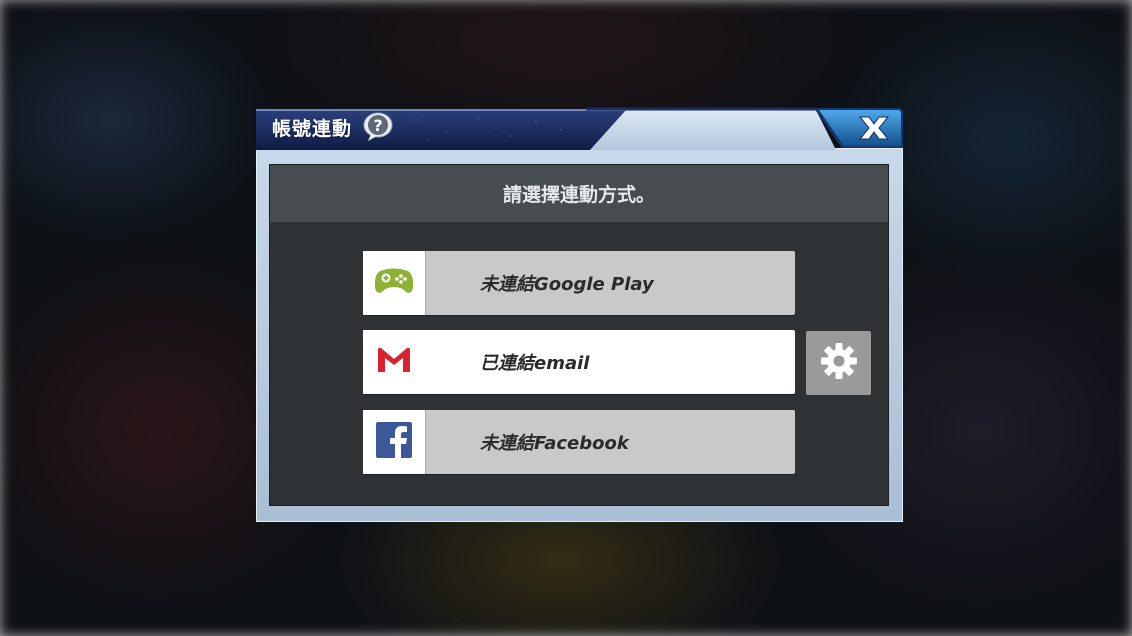 Image resolution: width=1132 pixels, height=636 pixels. I want to click on help-icon: ?, so click(378, 127).